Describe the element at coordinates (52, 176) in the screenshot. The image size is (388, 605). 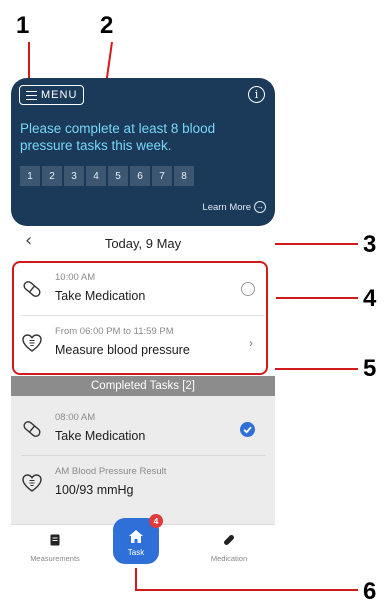
I see `task-tile: 2` at that location.